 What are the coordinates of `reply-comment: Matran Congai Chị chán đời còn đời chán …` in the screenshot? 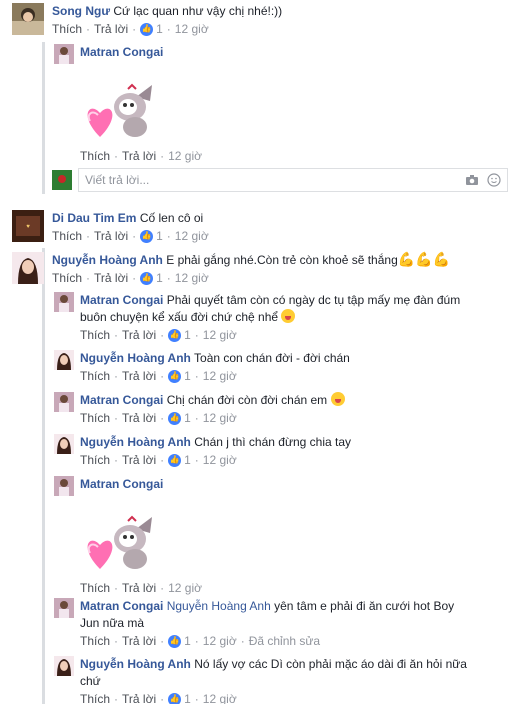 It's located at (199, 409).